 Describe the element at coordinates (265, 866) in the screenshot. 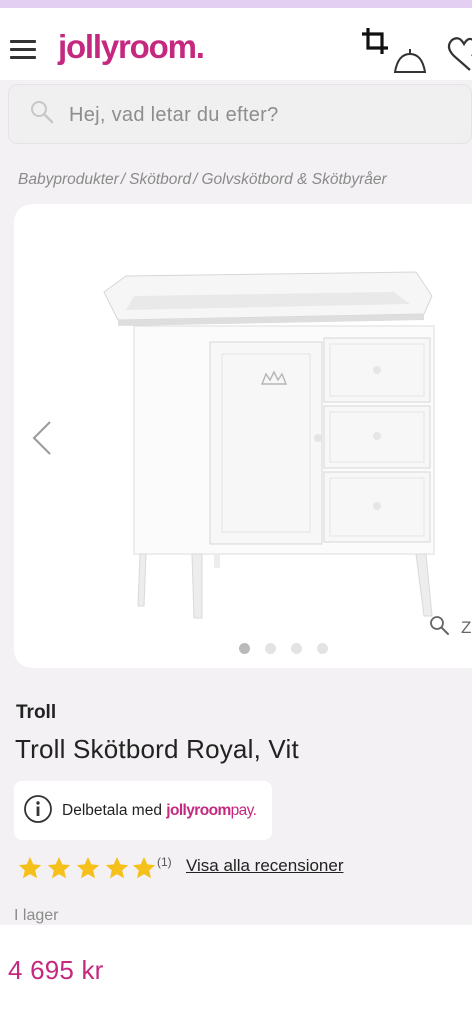

I see `all-reviews-link: Visa alla recensioner` at that location.